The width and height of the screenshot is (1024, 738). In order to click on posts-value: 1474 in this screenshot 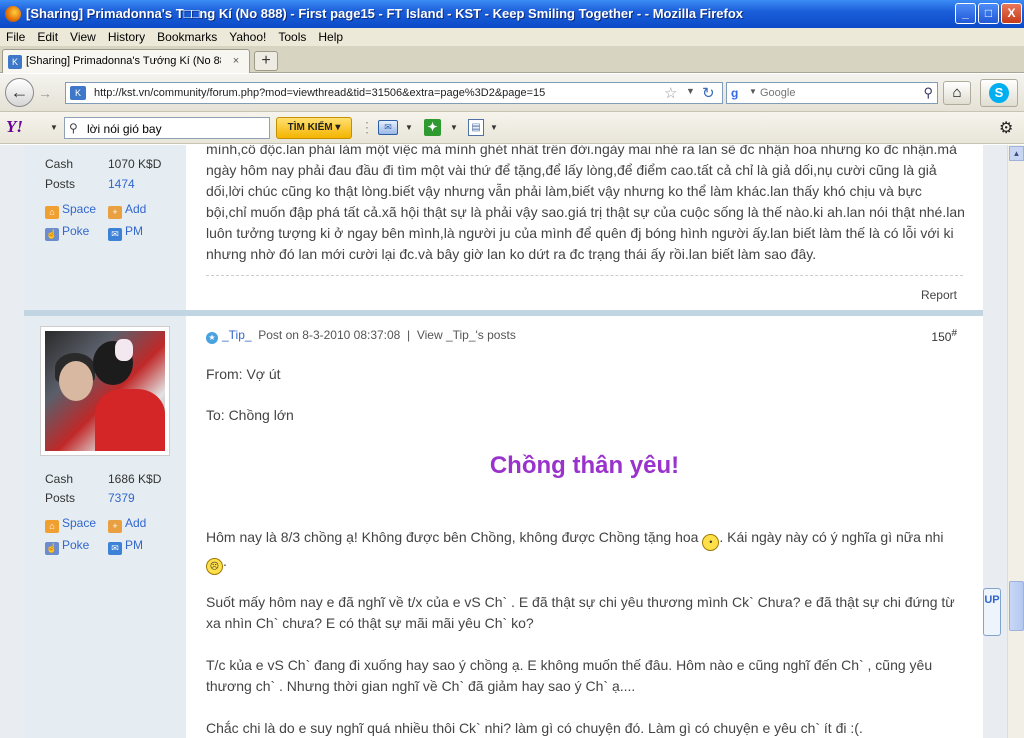, I will do `click(121, 184)`.